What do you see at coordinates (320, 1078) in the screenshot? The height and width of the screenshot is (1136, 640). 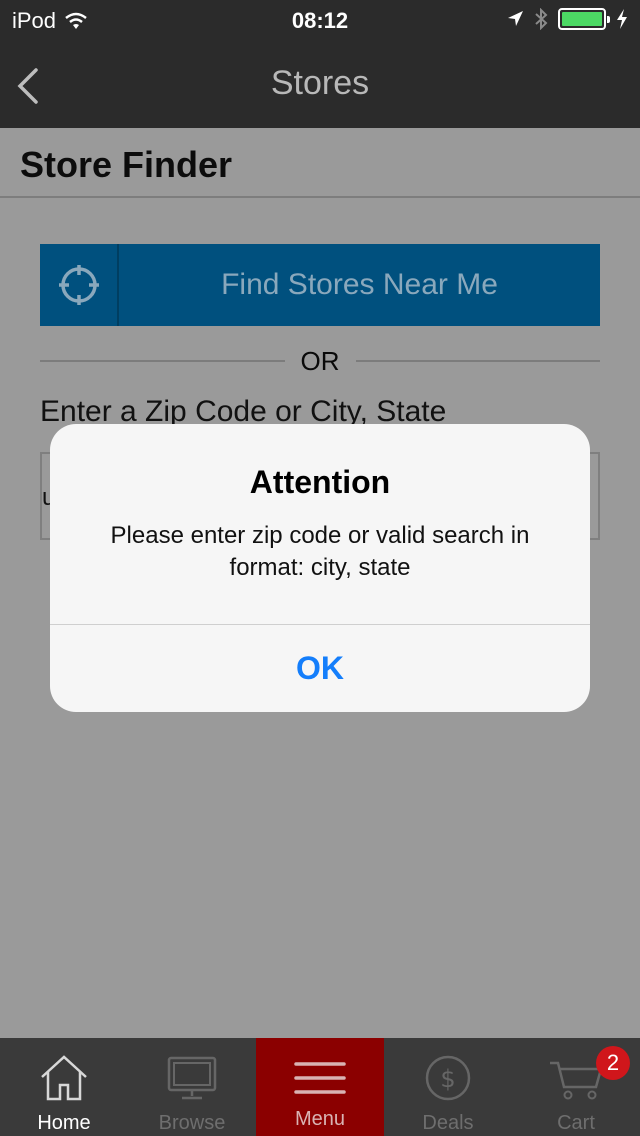 I see `menu-icon` at bounding box center [320, 1078].